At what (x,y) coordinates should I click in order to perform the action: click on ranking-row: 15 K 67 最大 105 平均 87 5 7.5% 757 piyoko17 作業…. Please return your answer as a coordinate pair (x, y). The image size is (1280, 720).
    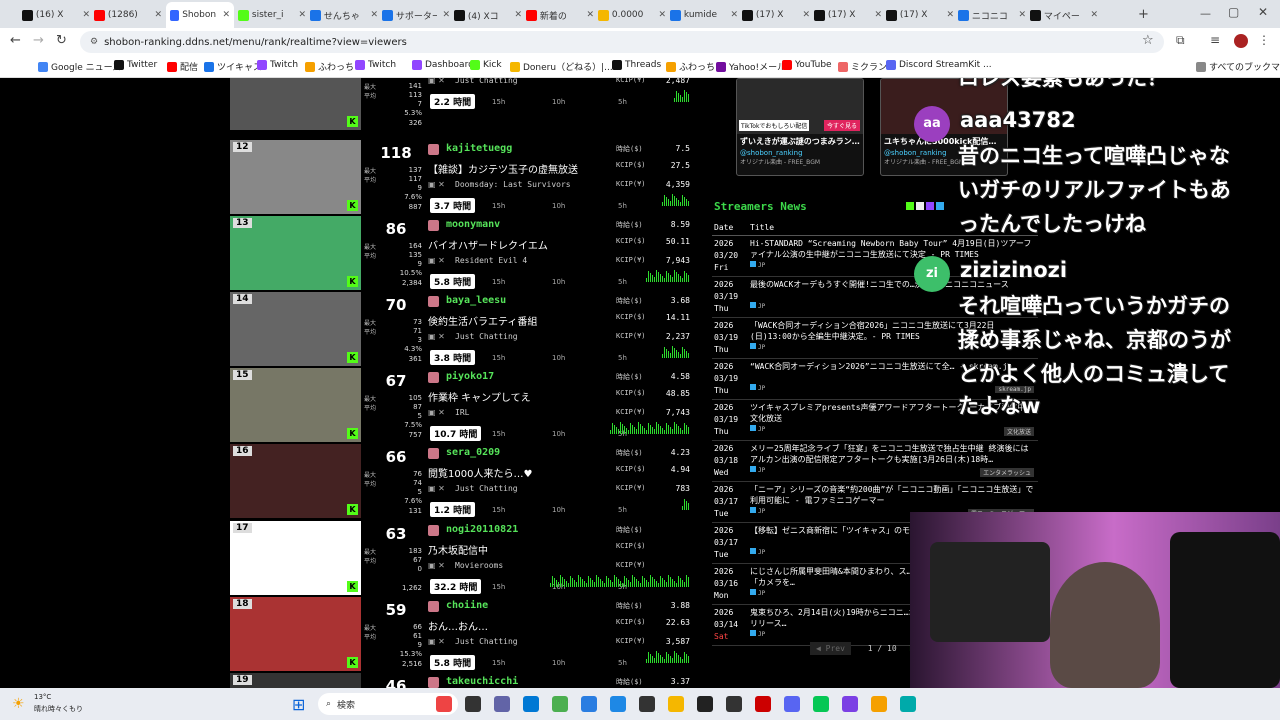
    Looking at the image, I should click on (462, 406).